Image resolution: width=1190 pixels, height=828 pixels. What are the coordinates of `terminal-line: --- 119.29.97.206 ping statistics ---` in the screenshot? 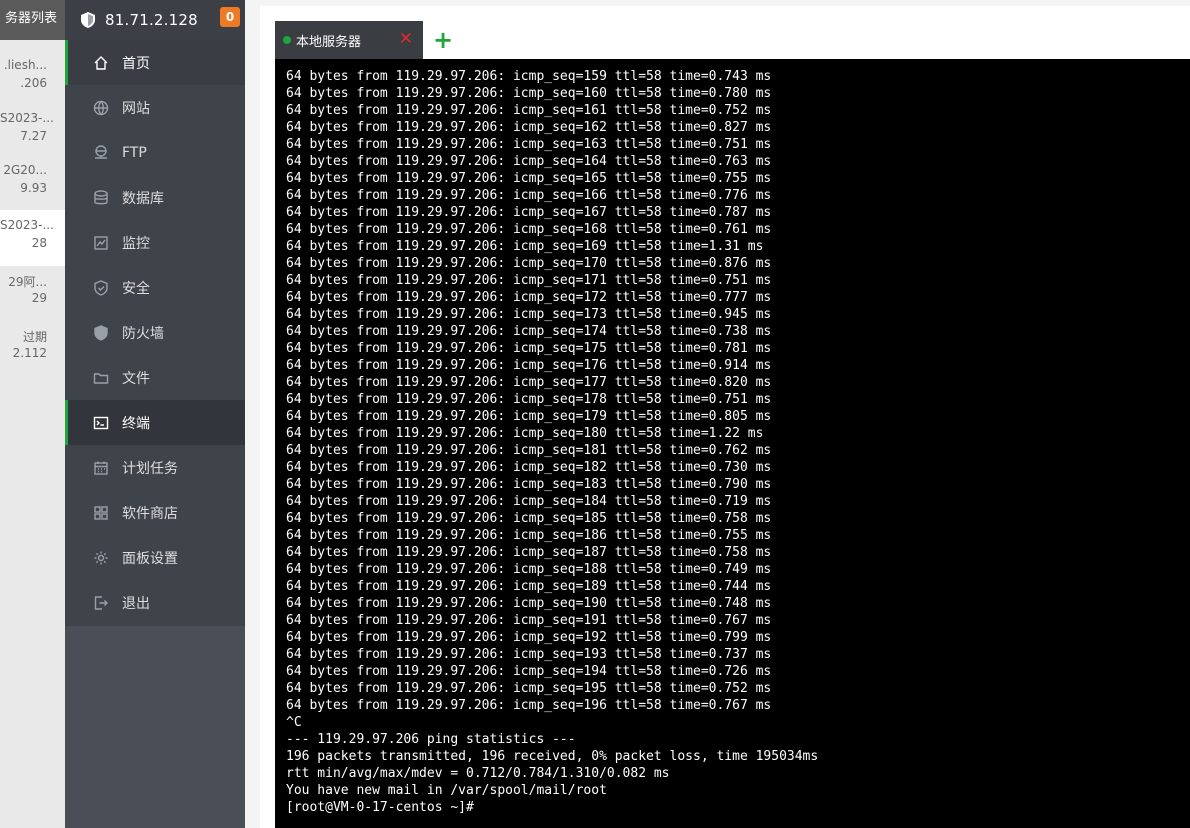 It's located at (431, 739).